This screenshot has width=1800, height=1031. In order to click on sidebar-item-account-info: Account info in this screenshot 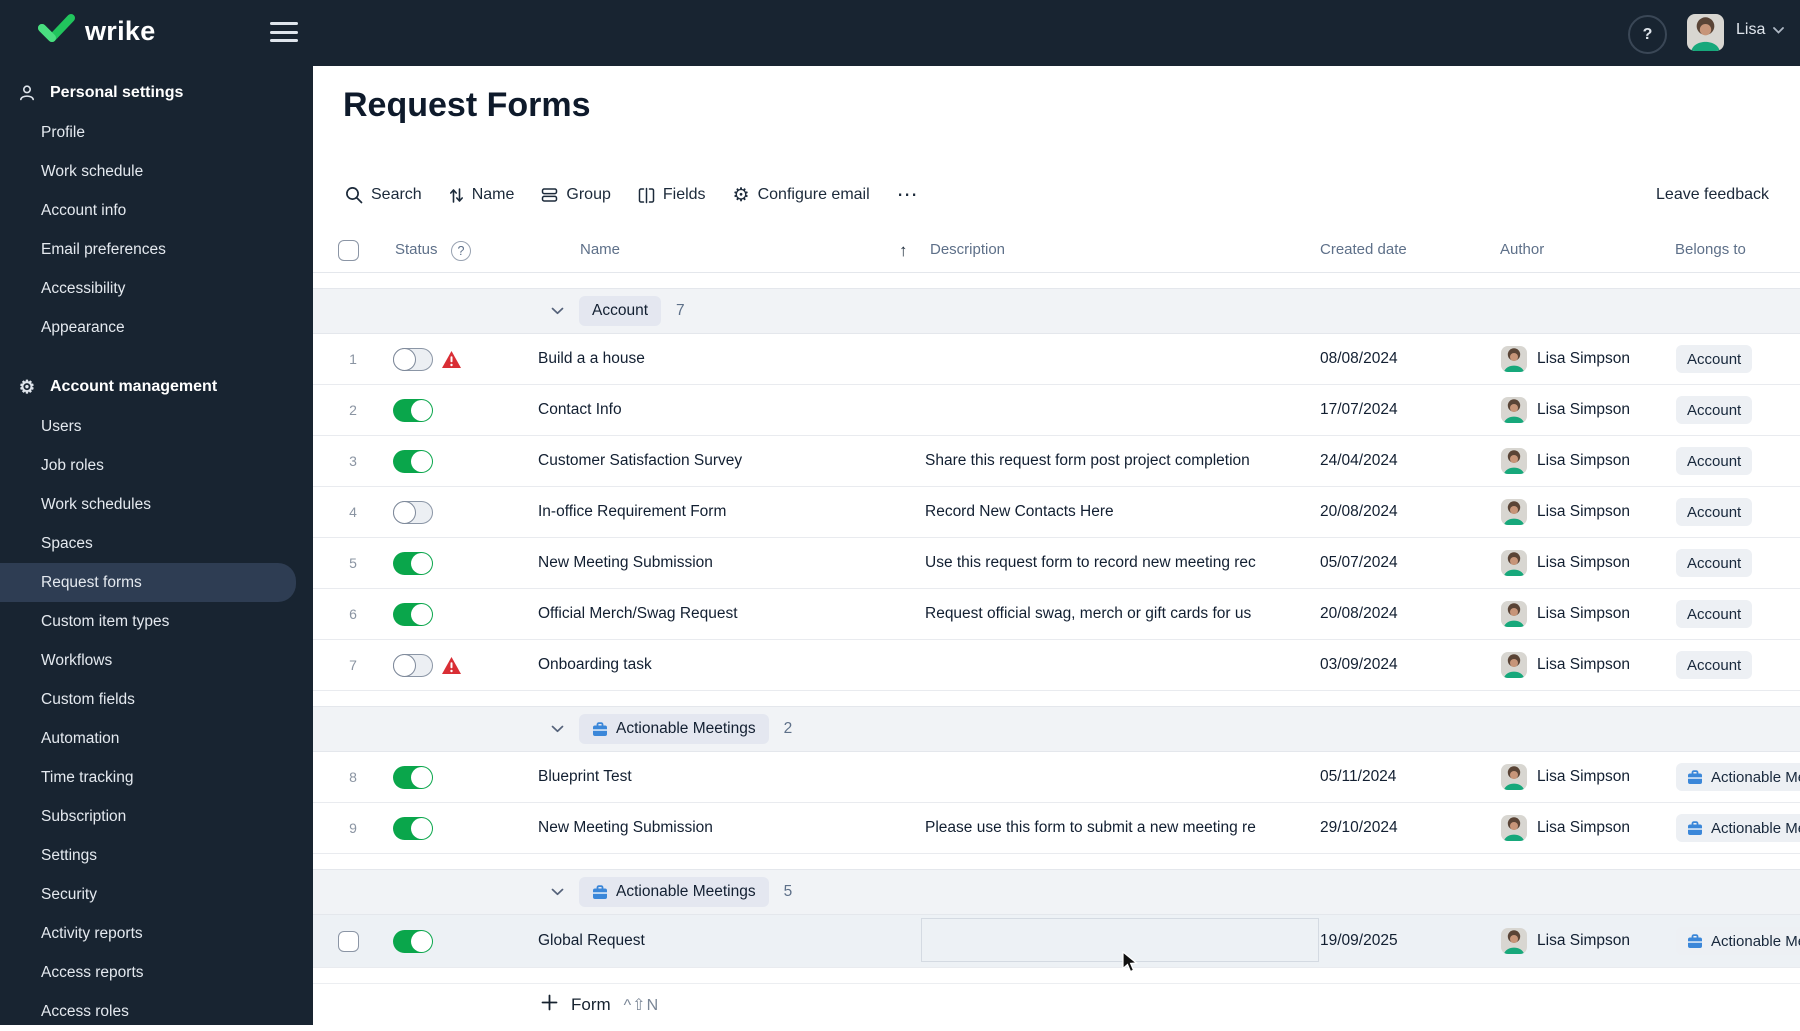, I will do `click(148, 210)`.